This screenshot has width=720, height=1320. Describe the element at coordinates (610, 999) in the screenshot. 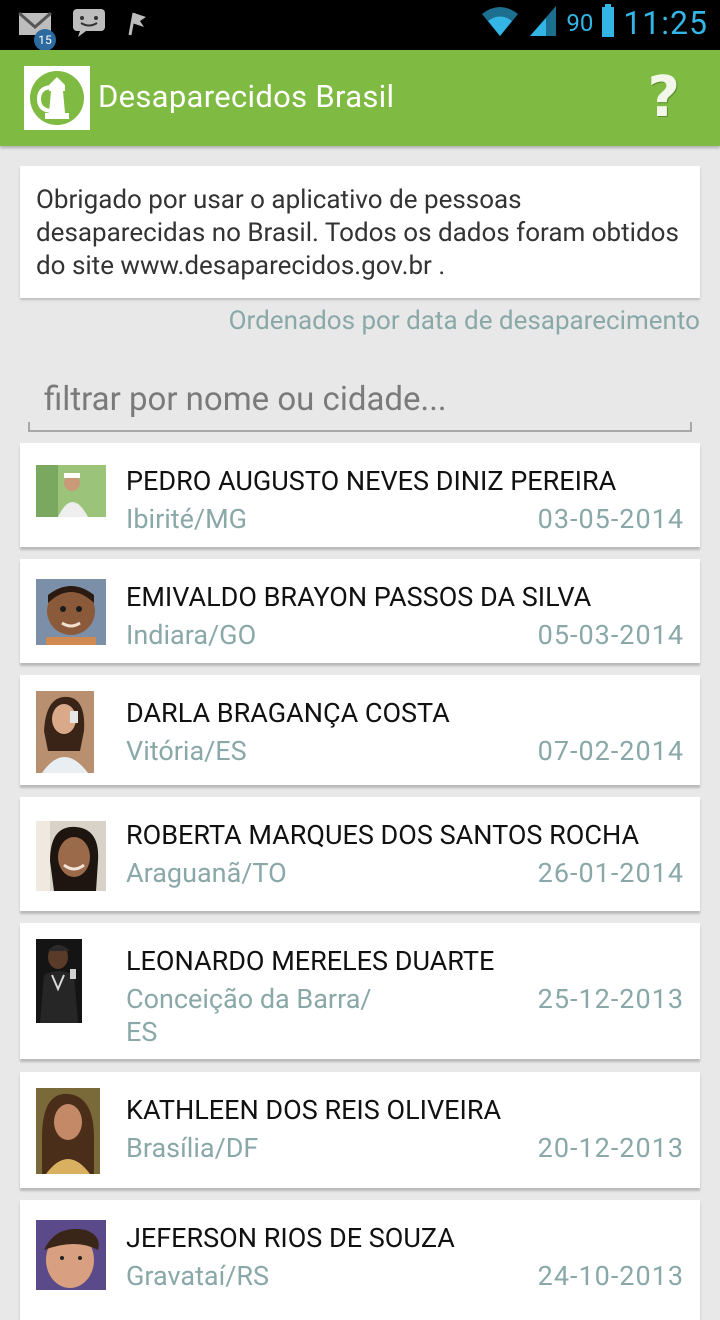

I see `person-date: 25-12-2013` at that location.